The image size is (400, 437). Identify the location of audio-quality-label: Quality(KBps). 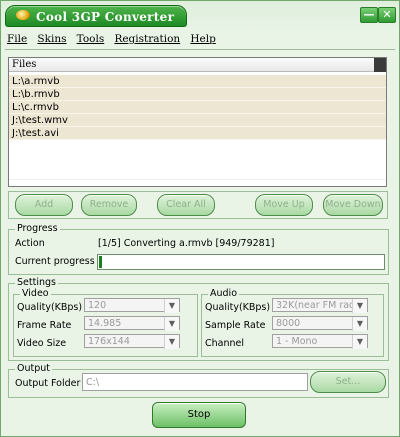
(238, 307).